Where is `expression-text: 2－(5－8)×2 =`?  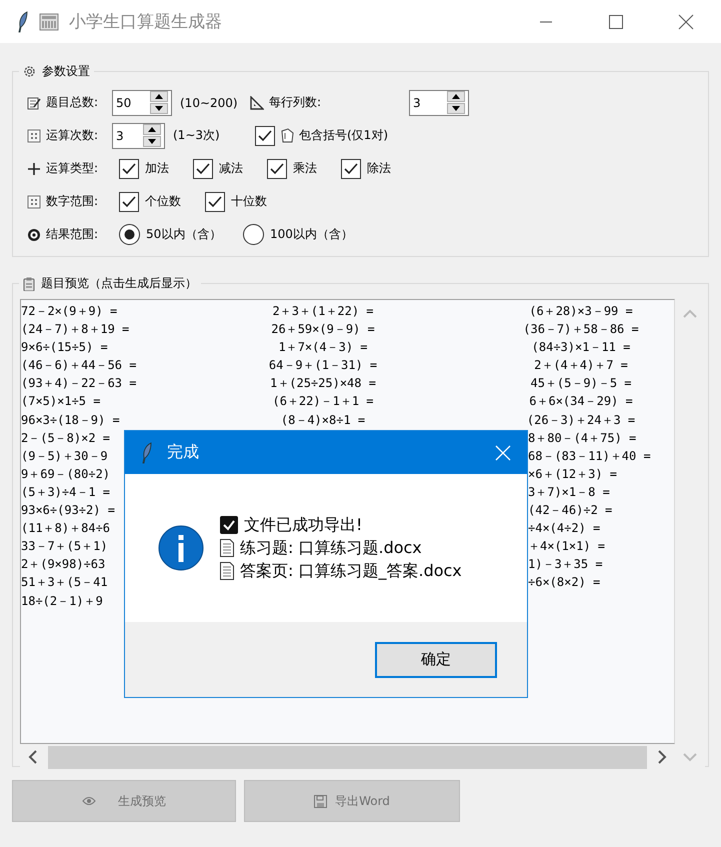
expression-text: 2－(5－8)×2 = is located at coordinates (65, 438).